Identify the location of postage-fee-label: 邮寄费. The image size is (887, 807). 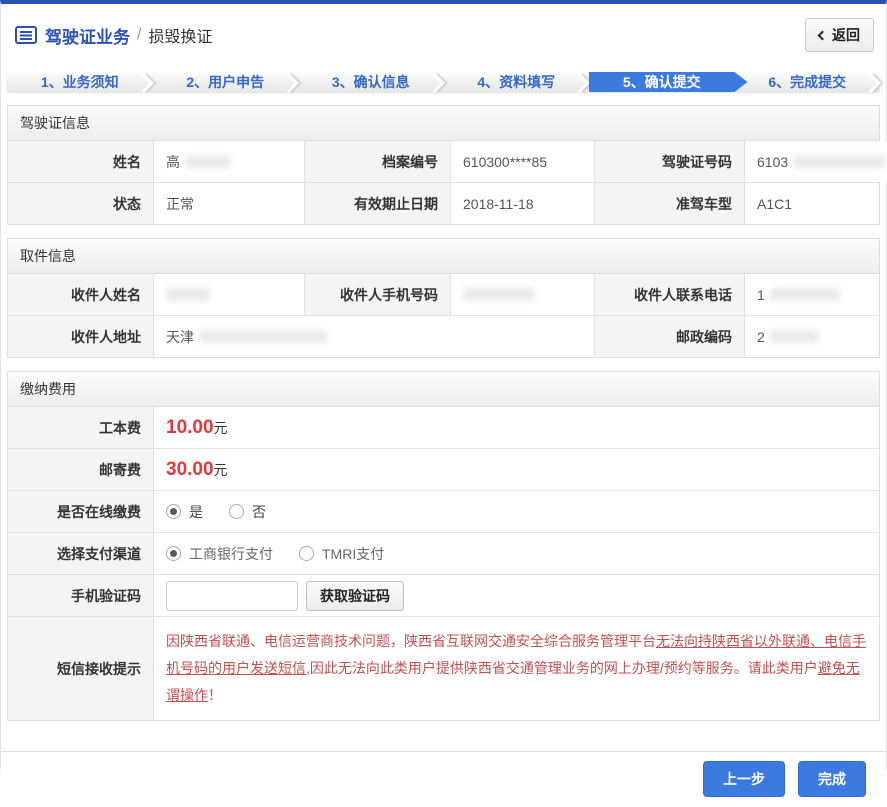
(80, 469).